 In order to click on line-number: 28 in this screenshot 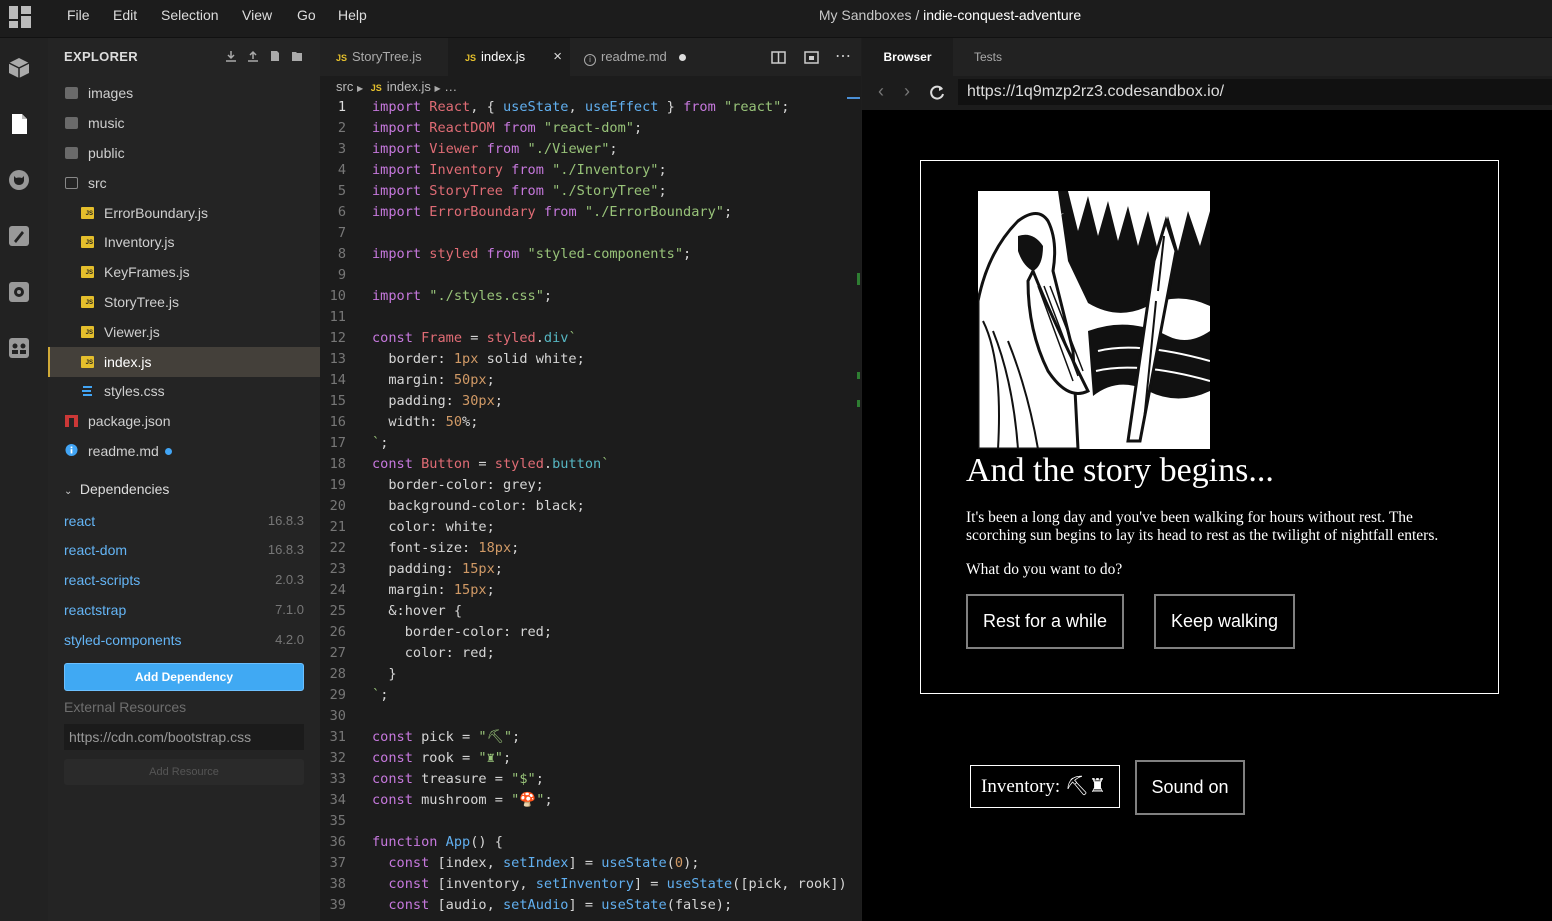, I will do `click(337, 674)`.